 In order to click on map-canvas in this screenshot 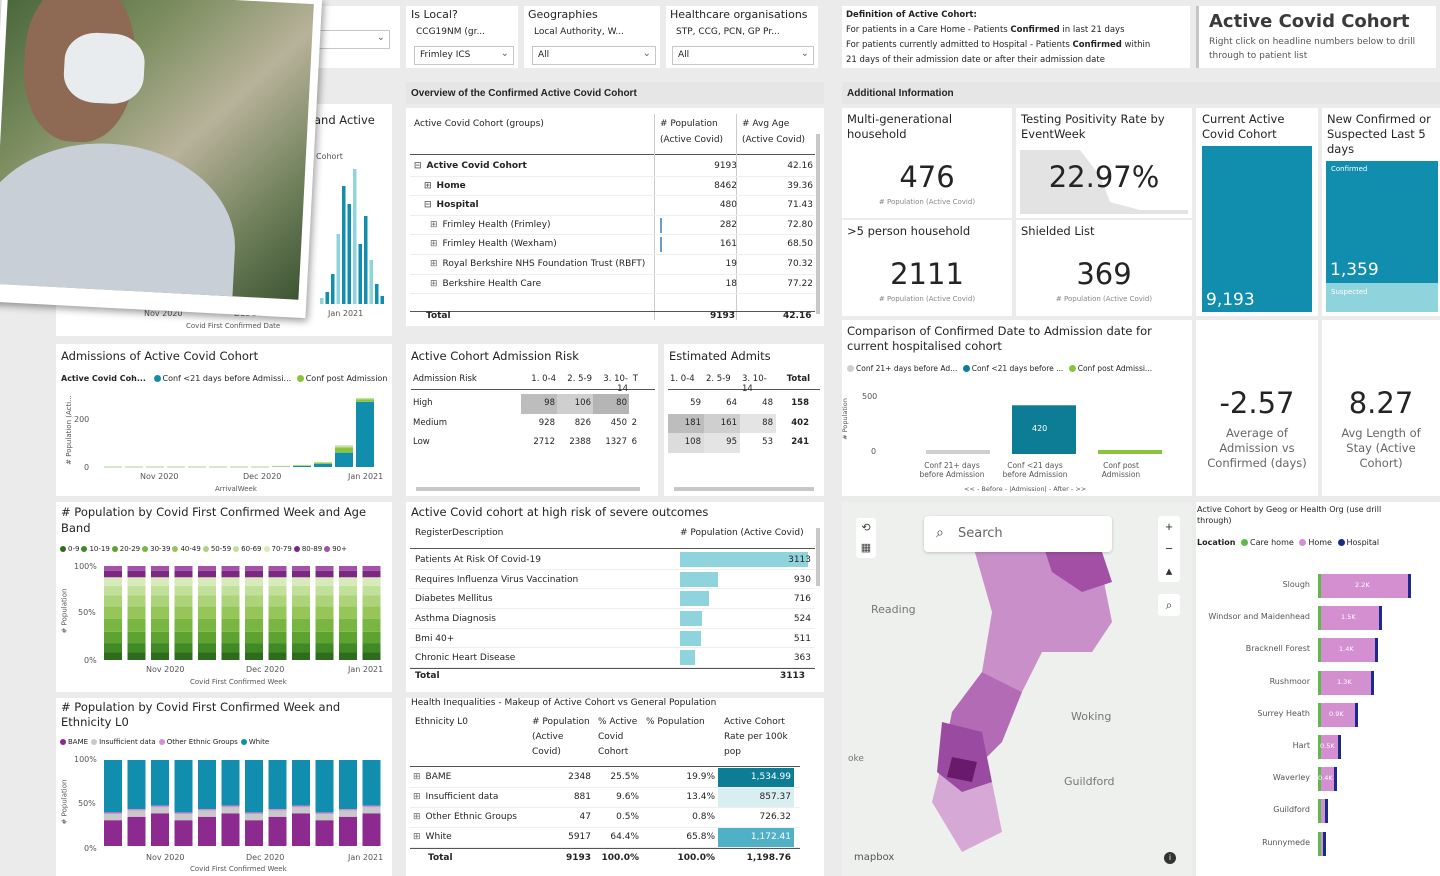, I will do `click(1017, 689)`.